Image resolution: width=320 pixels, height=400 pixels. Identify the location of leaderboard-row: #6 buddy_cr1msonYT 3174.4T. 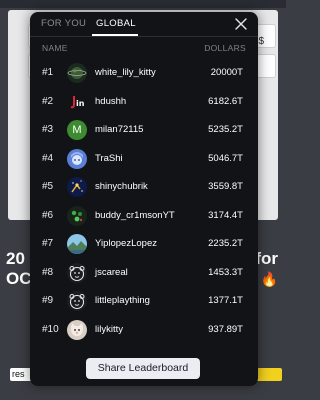
(144, 216).